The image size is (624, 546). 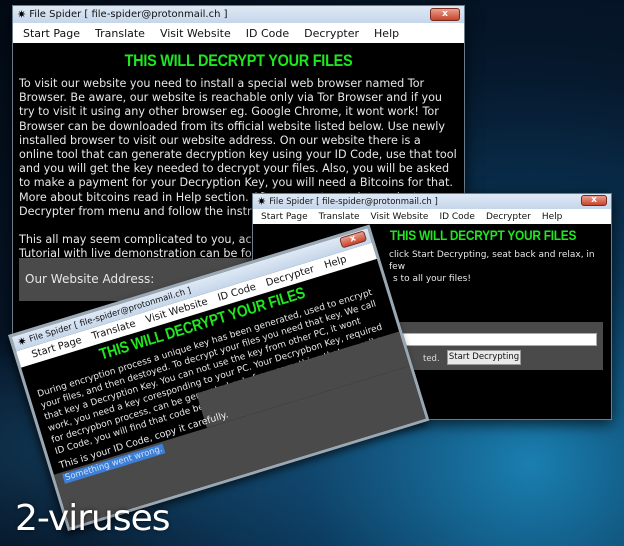 What do you see at coordinates (93, 518) in the screenshot?
I see `watermark-logo: 2-viruses` at bounding box center [93, 518].